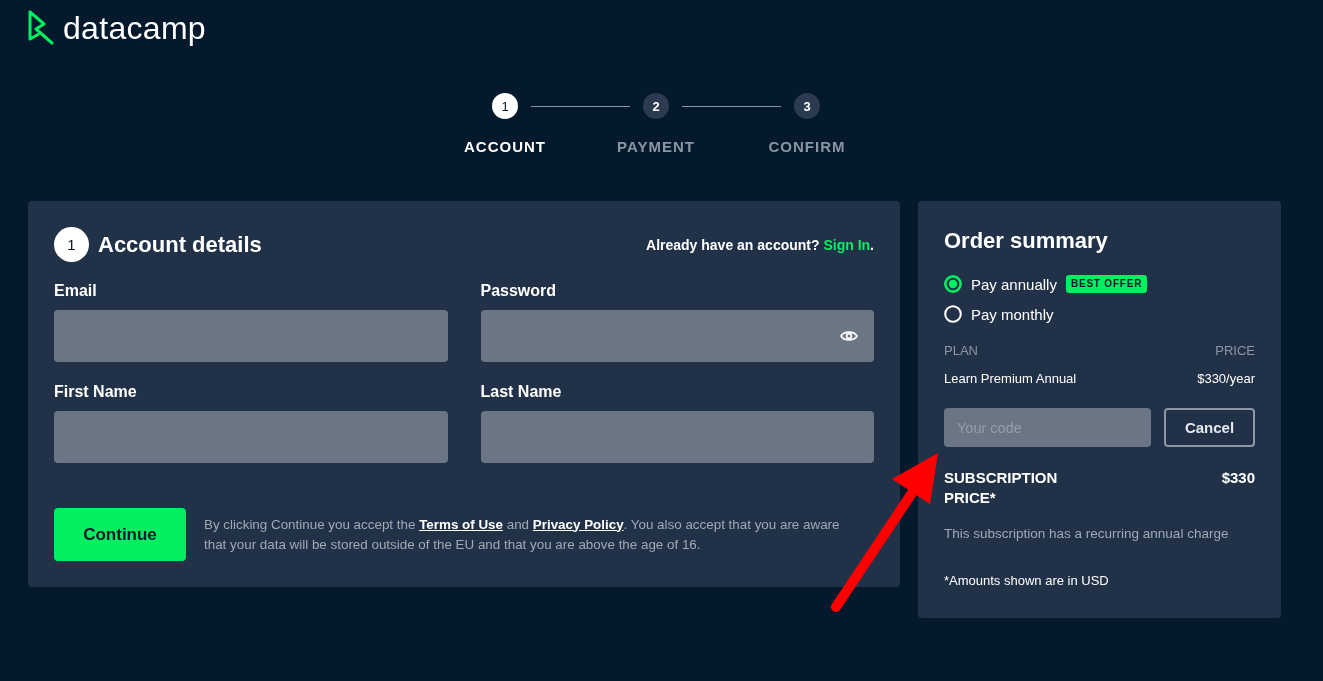 This screenshot has height=681, width=1323. What do you see at coordinates (677, 336) in the screenshot?
I see `password-field` at bounding box center [677, 336].